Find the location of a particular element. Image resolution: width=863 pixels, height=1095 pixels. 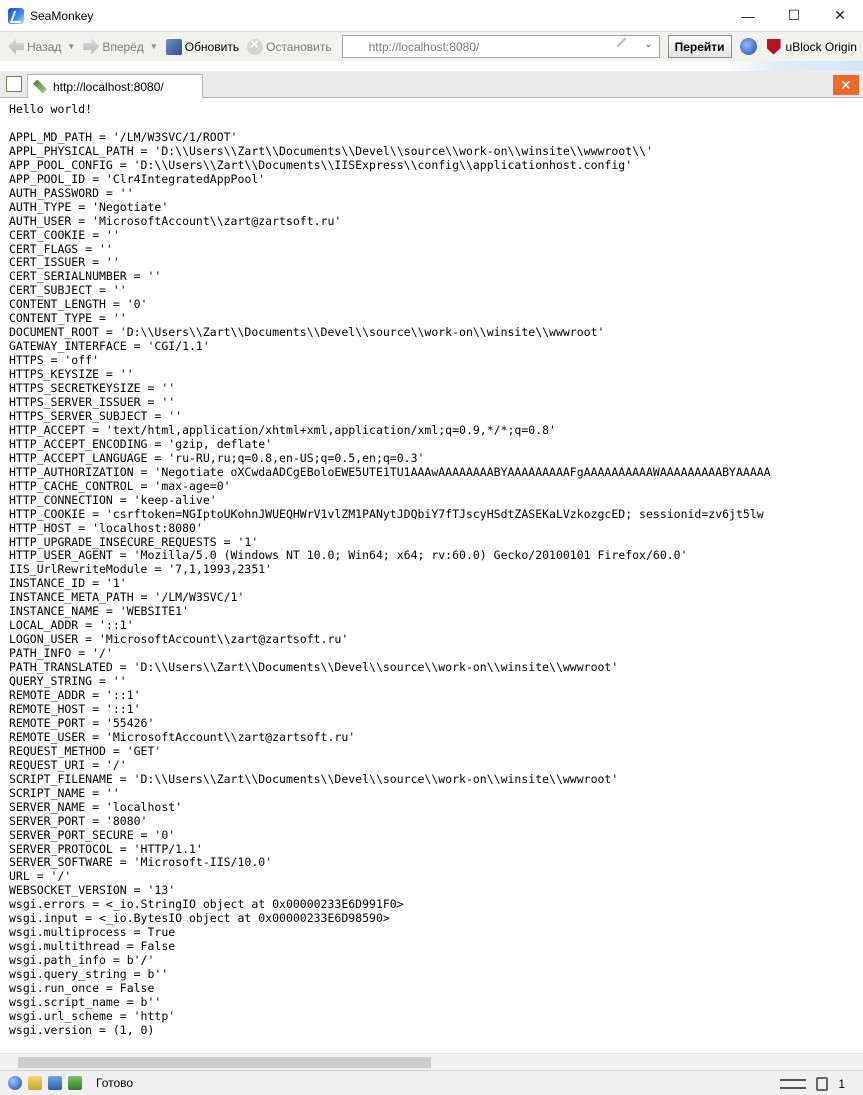

tab-label: http://localhost:8080/ is located at coordinates (108, 86).